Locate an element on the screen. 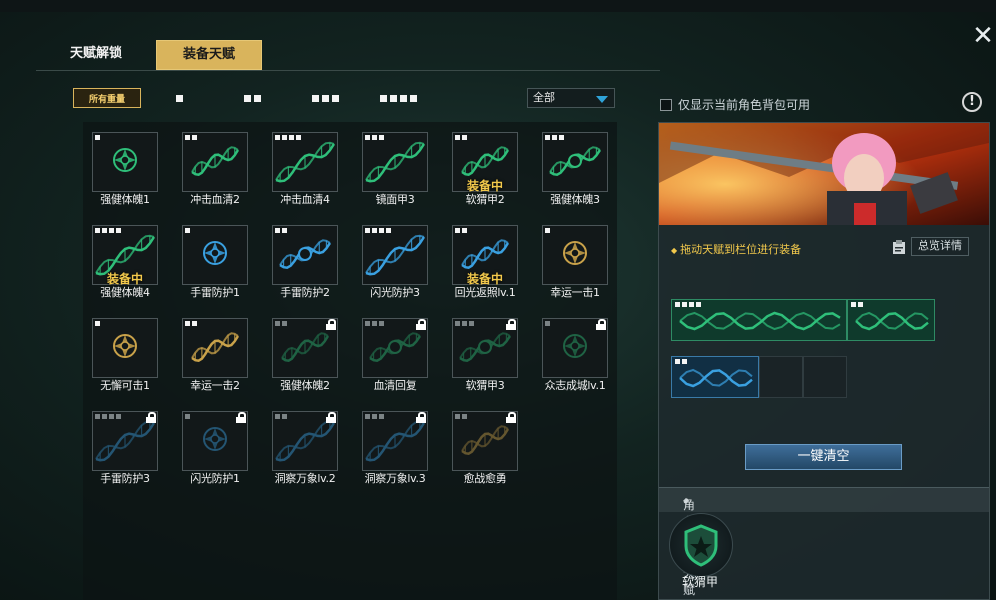 The height and width of the screenshot is (600, 996). innate-talent-slot is located at coordinates (701, 545).